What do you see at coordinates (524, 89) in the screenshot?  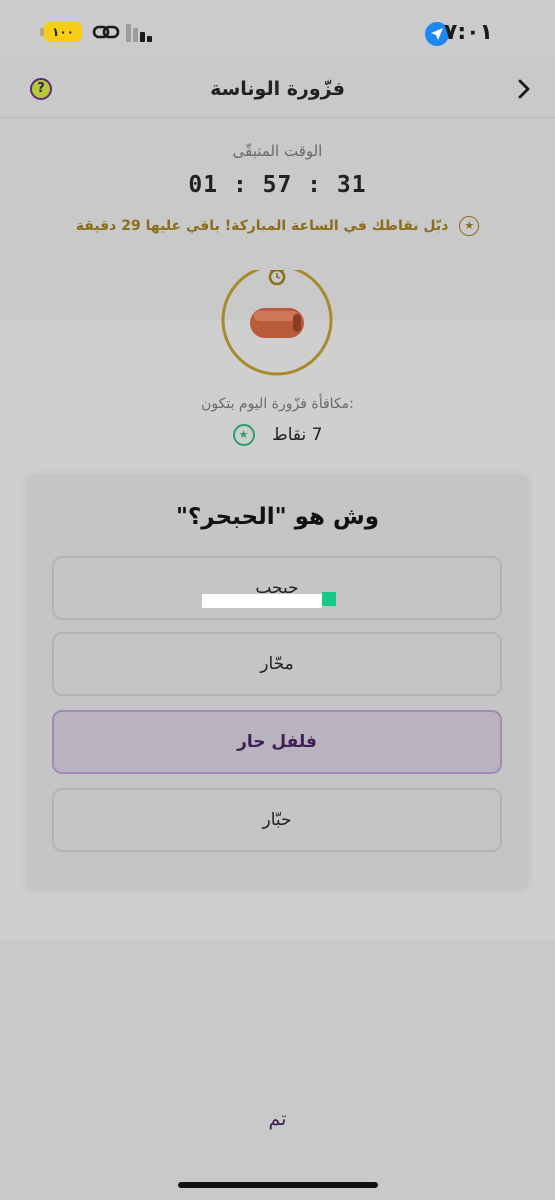 I see `back-chevron-icon` at bounding box center [524, 89].